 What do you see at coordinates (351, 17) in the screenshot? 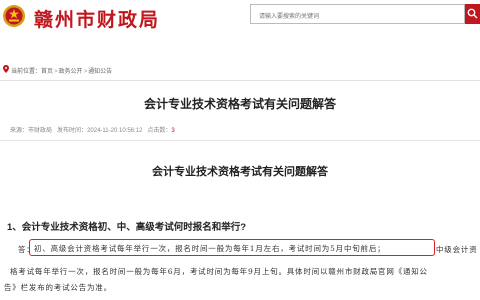
I see `search-input` at bounding box center [351, 17].